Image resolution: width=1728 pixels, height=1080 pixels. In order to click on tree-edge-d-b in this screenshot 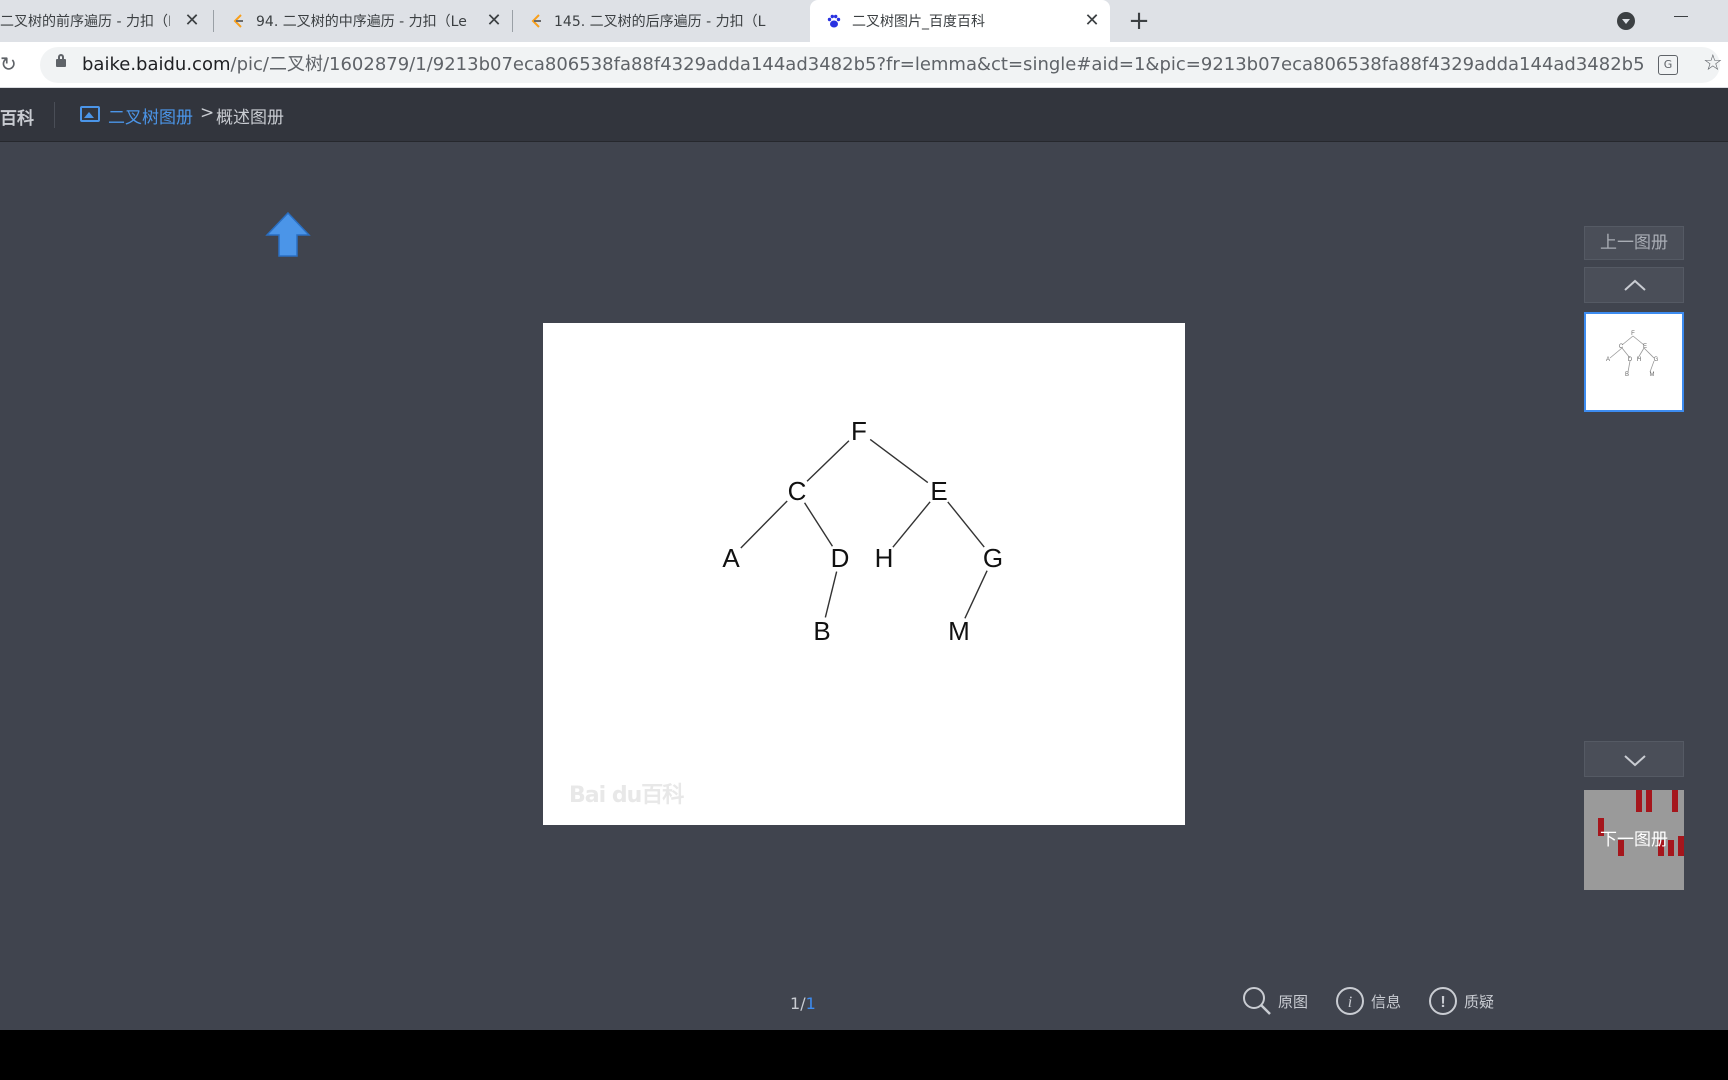, I will do `click(831, 594)`.